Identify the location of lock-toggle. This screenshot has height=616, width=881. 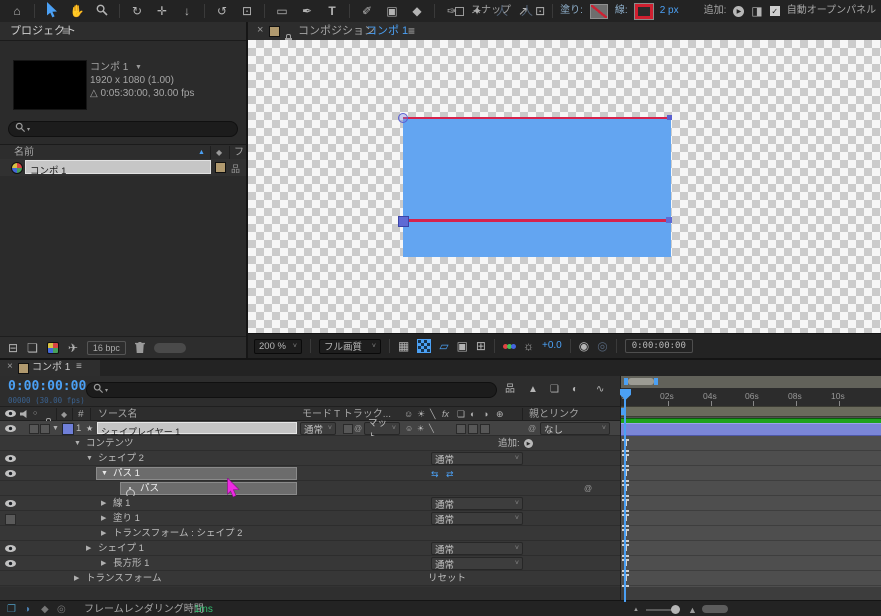
(45, 429).